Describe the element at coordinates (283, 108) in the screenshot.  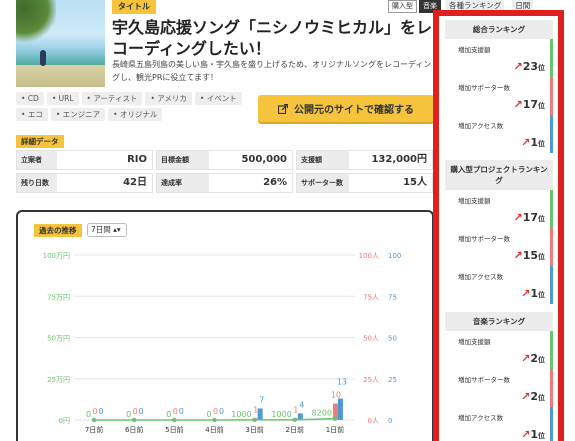
I see `external-link-icon` at that location.